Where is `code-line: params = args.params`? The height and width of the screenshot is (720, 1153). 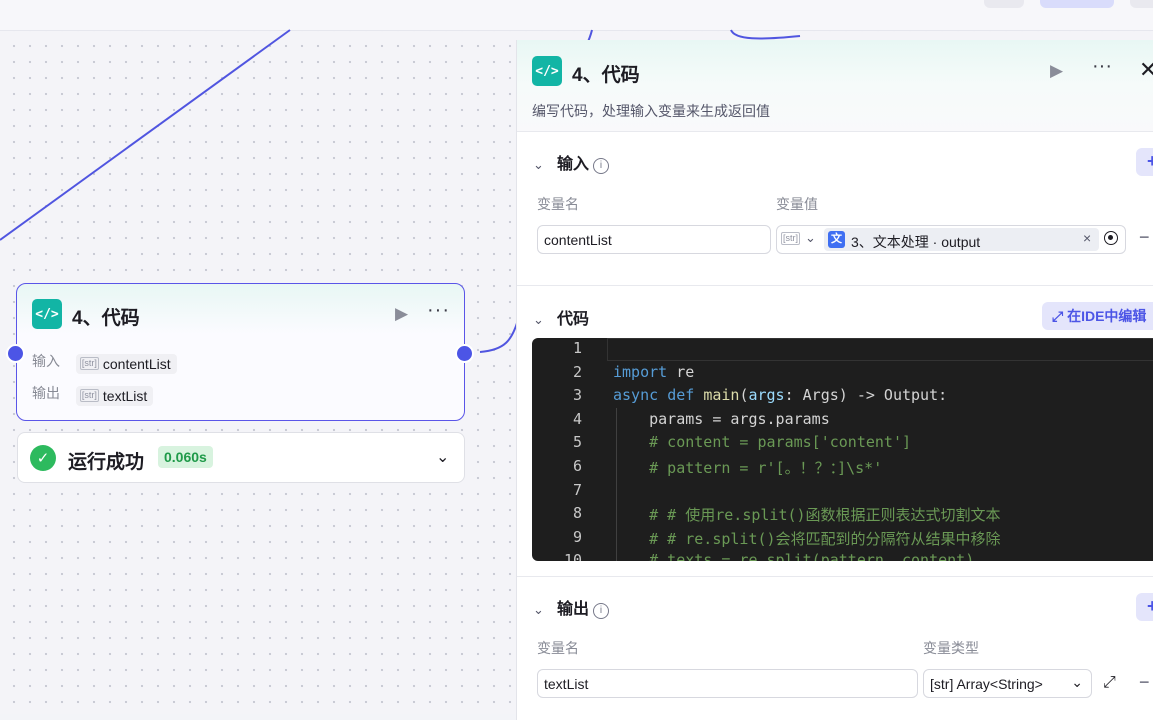
code-line: params = args.params is located at coordinates (721, 419).